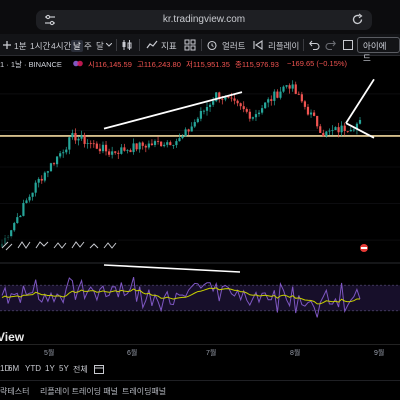  I want to click on range-6m: 6M, so click(13, 368).